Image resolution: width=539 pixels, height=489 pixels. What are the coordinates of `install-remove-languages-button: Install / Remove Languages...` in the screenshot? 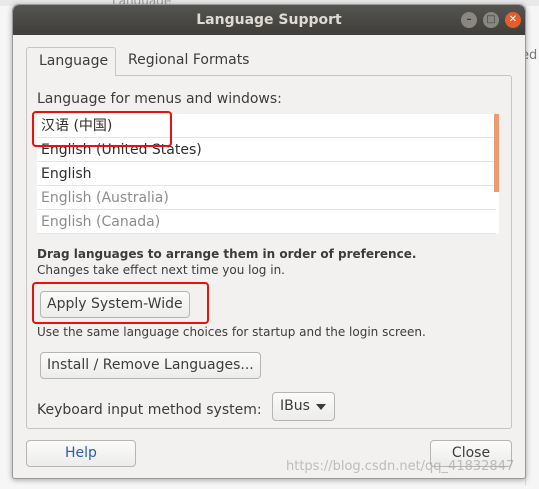 It's located at (150, 365).